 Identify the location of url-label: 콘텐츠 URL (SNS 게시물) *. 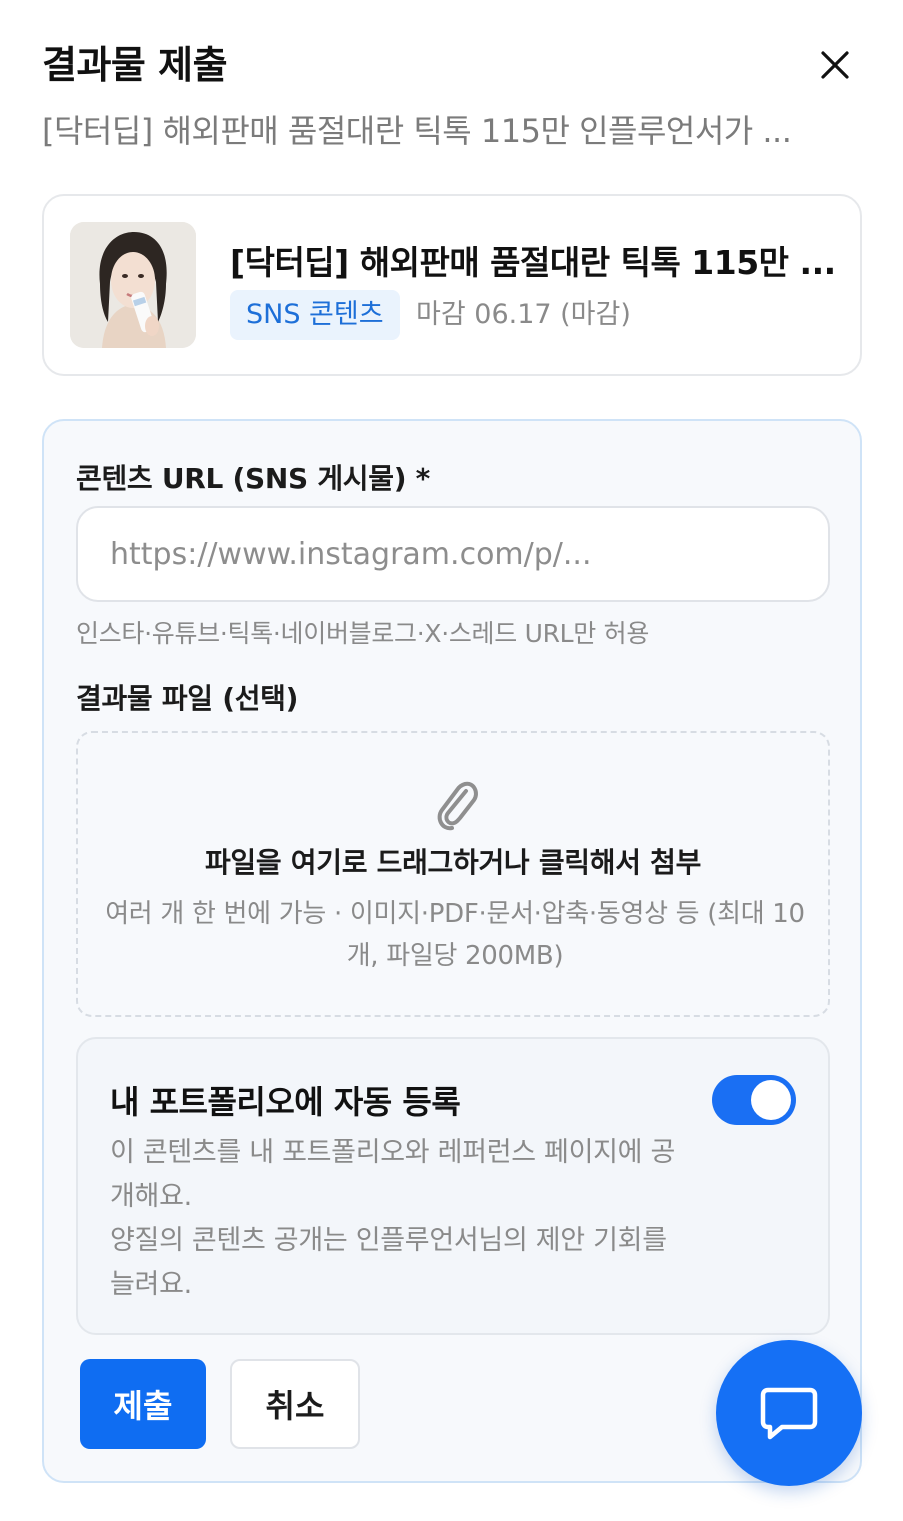
(253, 478).